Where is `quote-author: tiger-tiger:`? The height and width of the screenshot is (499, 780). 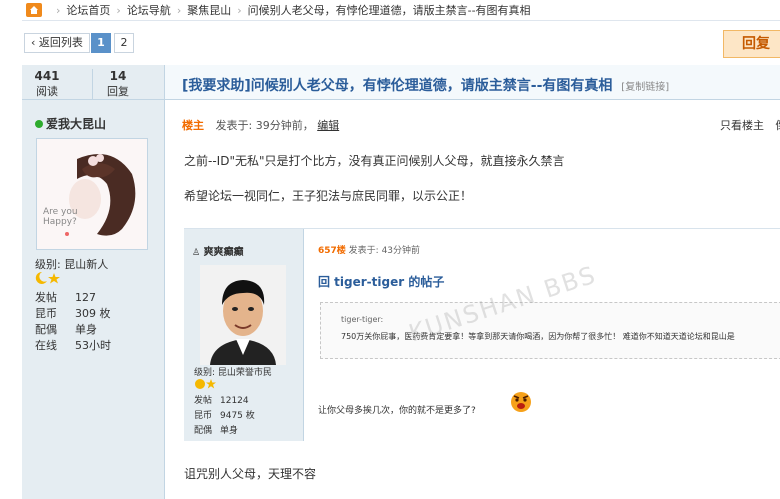
quote-author: tiger-tiger: is located at coordinates (362, 319).